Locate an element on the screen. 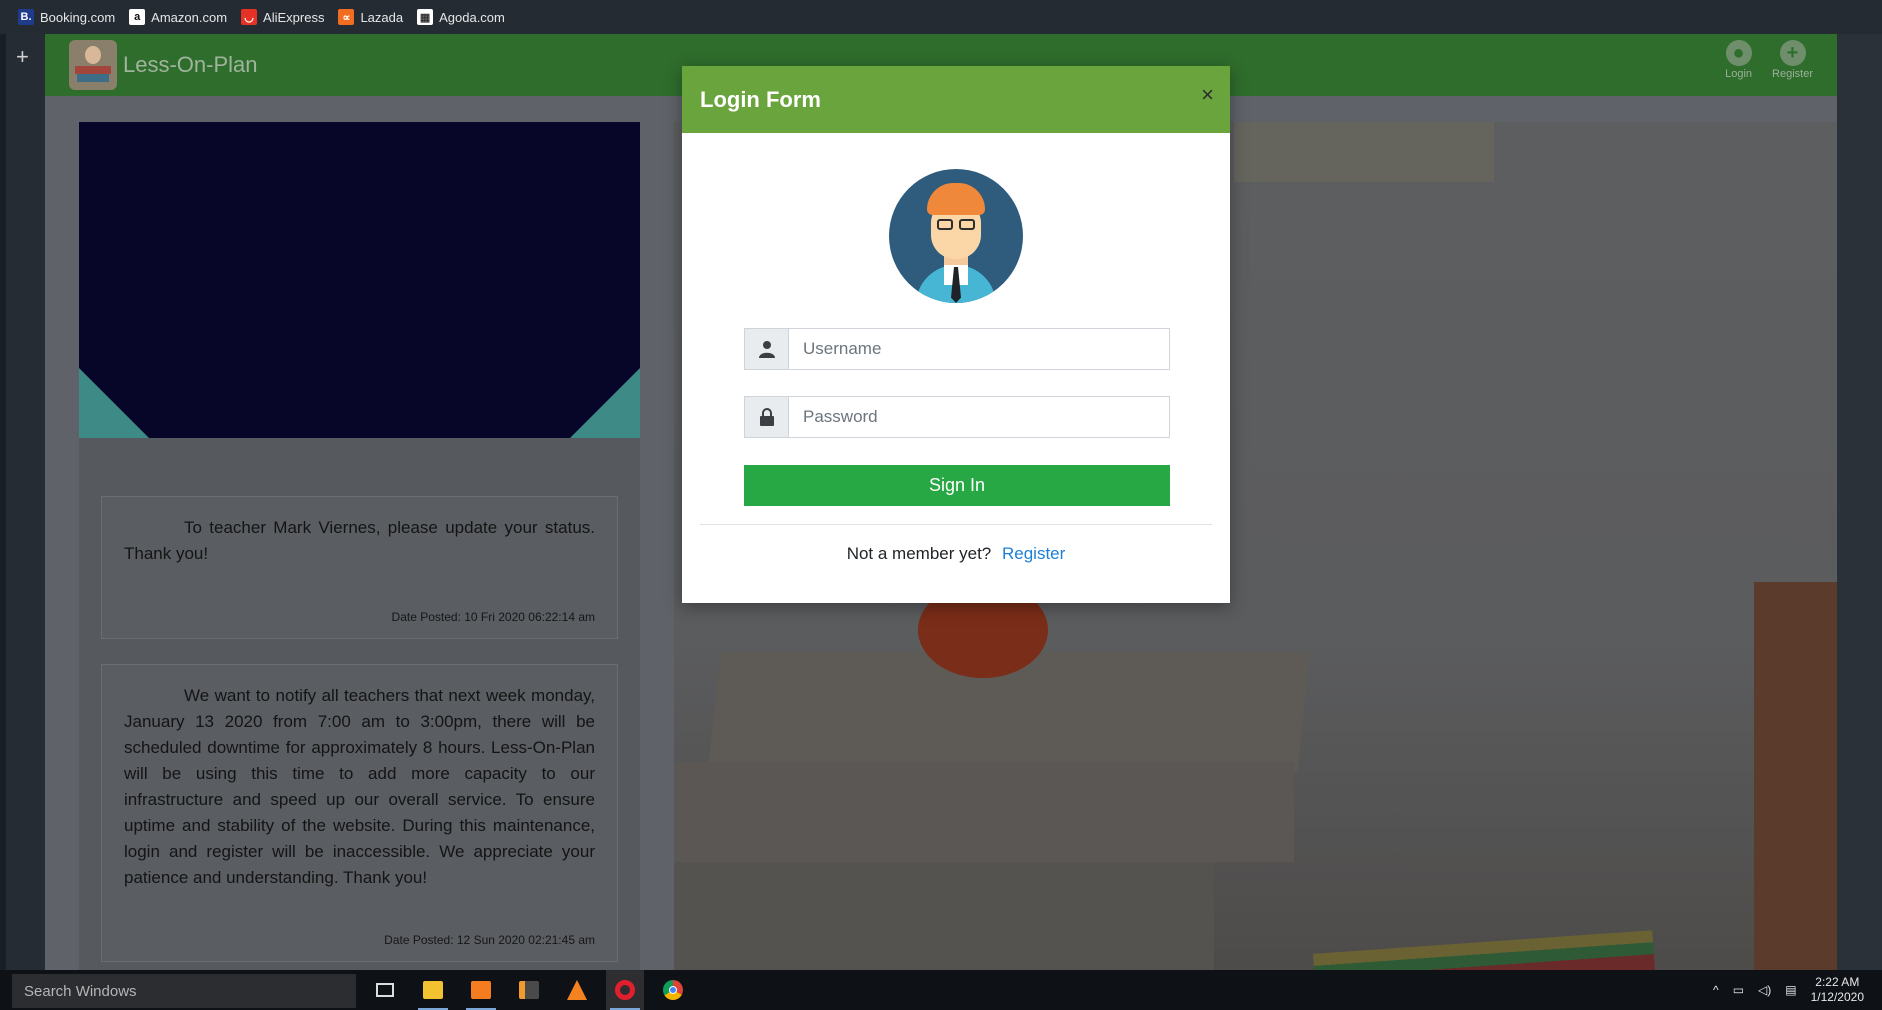 The image size is (1882, 1010). announcement-date: Date Posted: 10 Fri 2020 06:22:14 am is located at coordinates (493, 617).